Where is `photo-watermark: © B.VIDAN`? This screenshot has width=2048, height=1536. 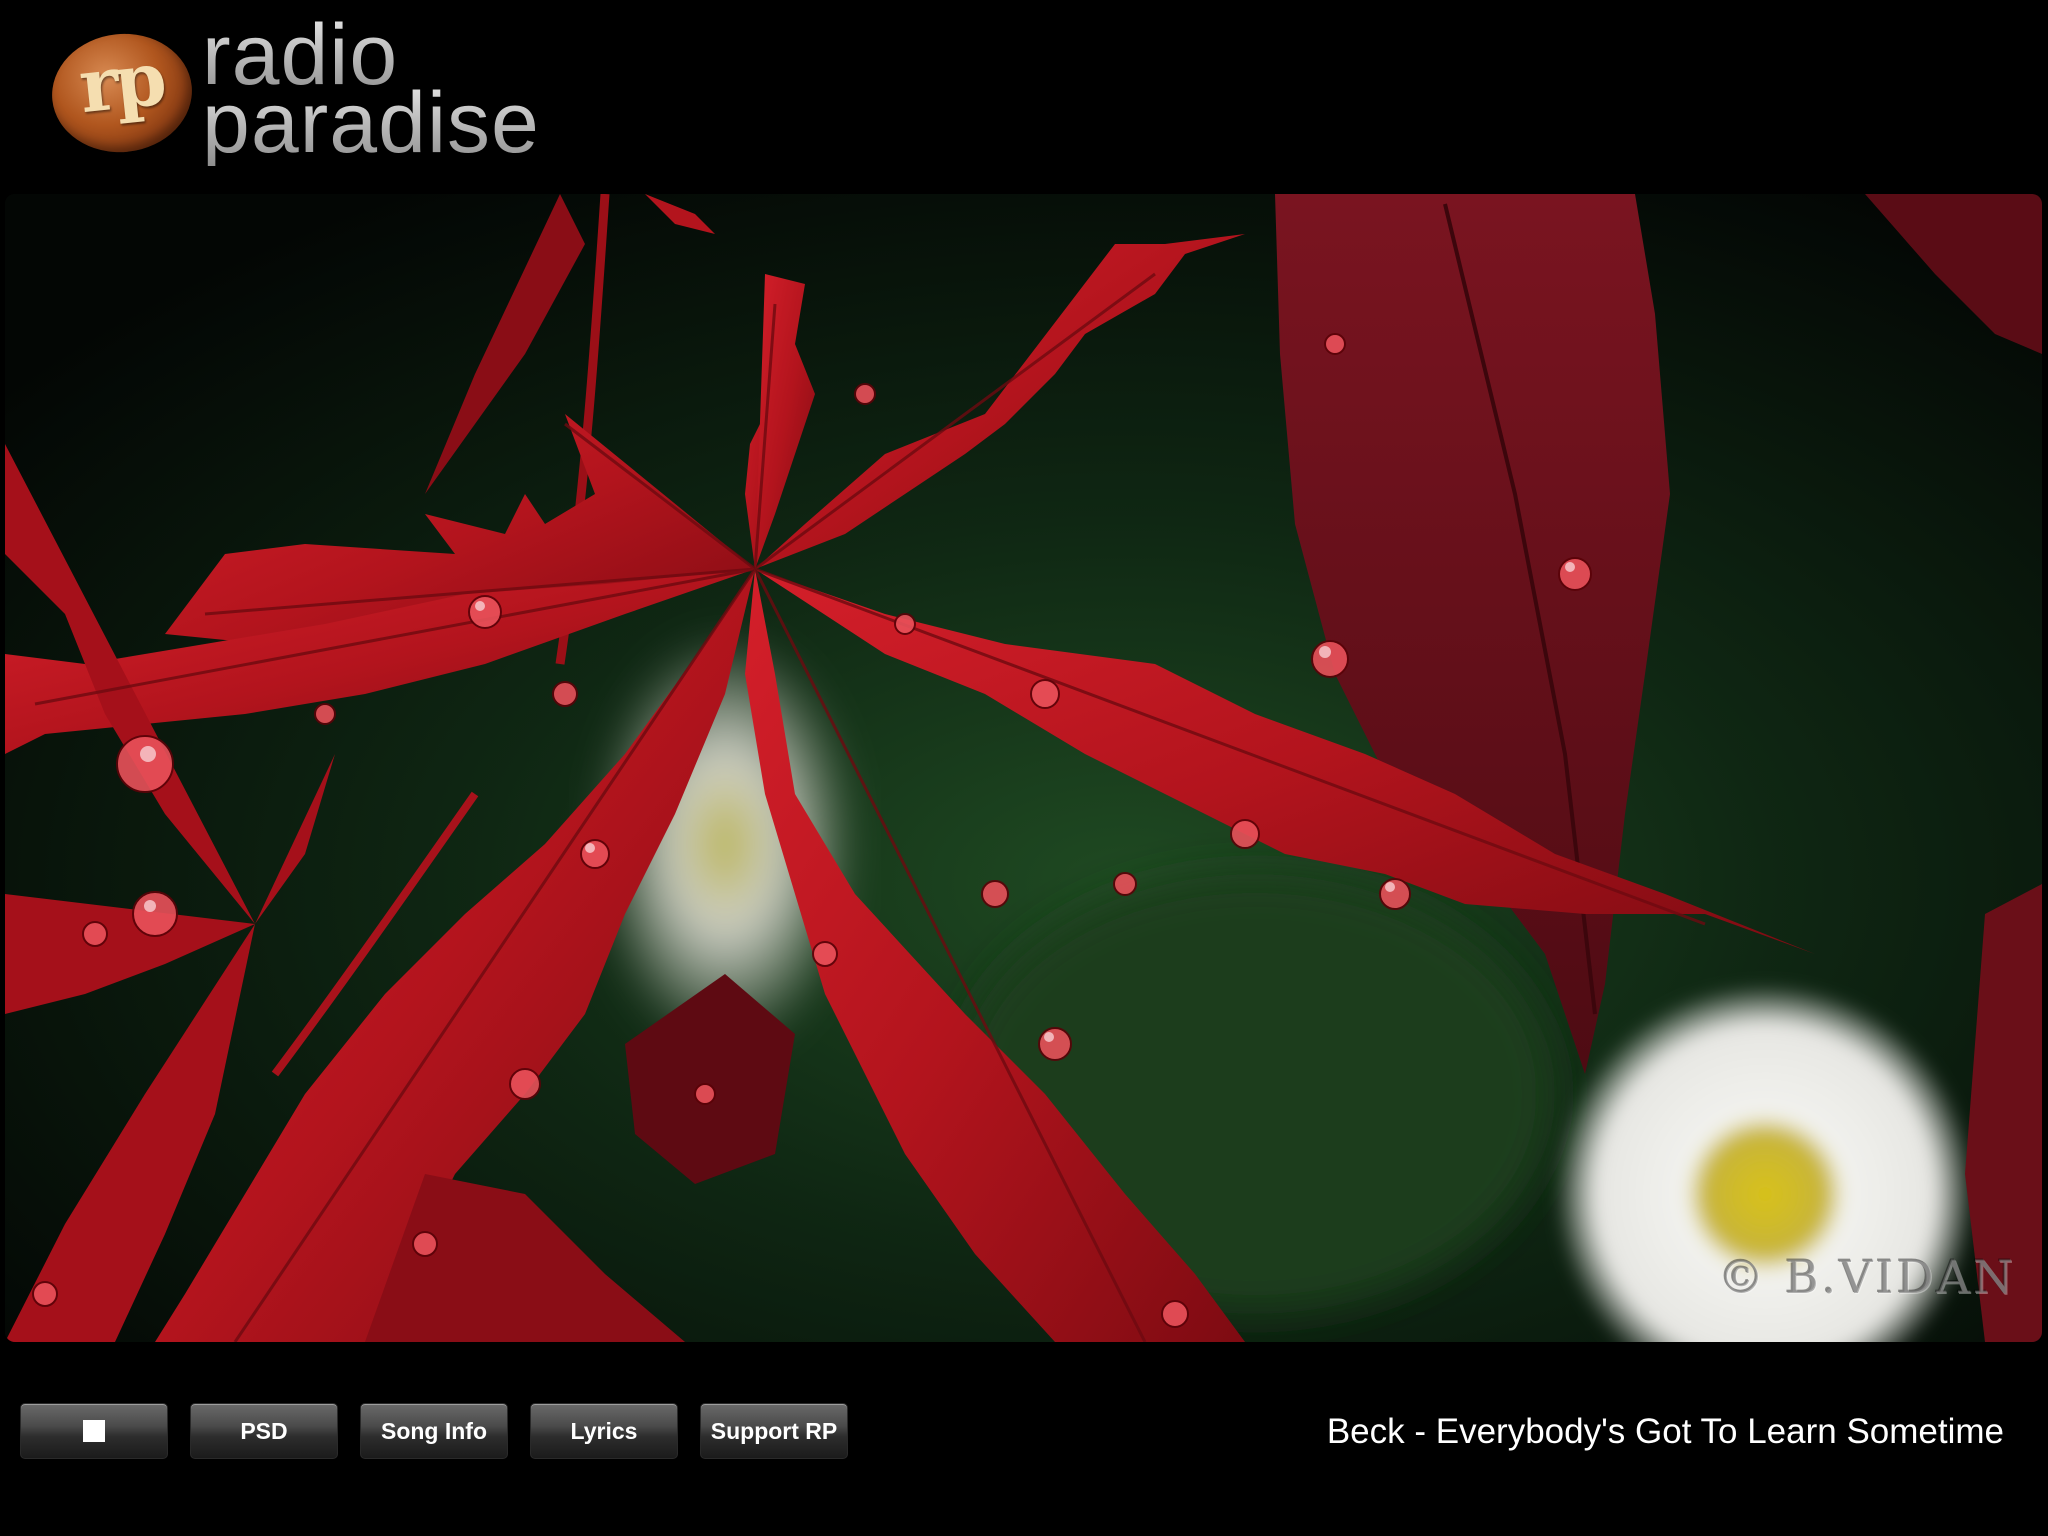
photo-watermark: © B.VIDAN is located at coordinates (1867, 1277).